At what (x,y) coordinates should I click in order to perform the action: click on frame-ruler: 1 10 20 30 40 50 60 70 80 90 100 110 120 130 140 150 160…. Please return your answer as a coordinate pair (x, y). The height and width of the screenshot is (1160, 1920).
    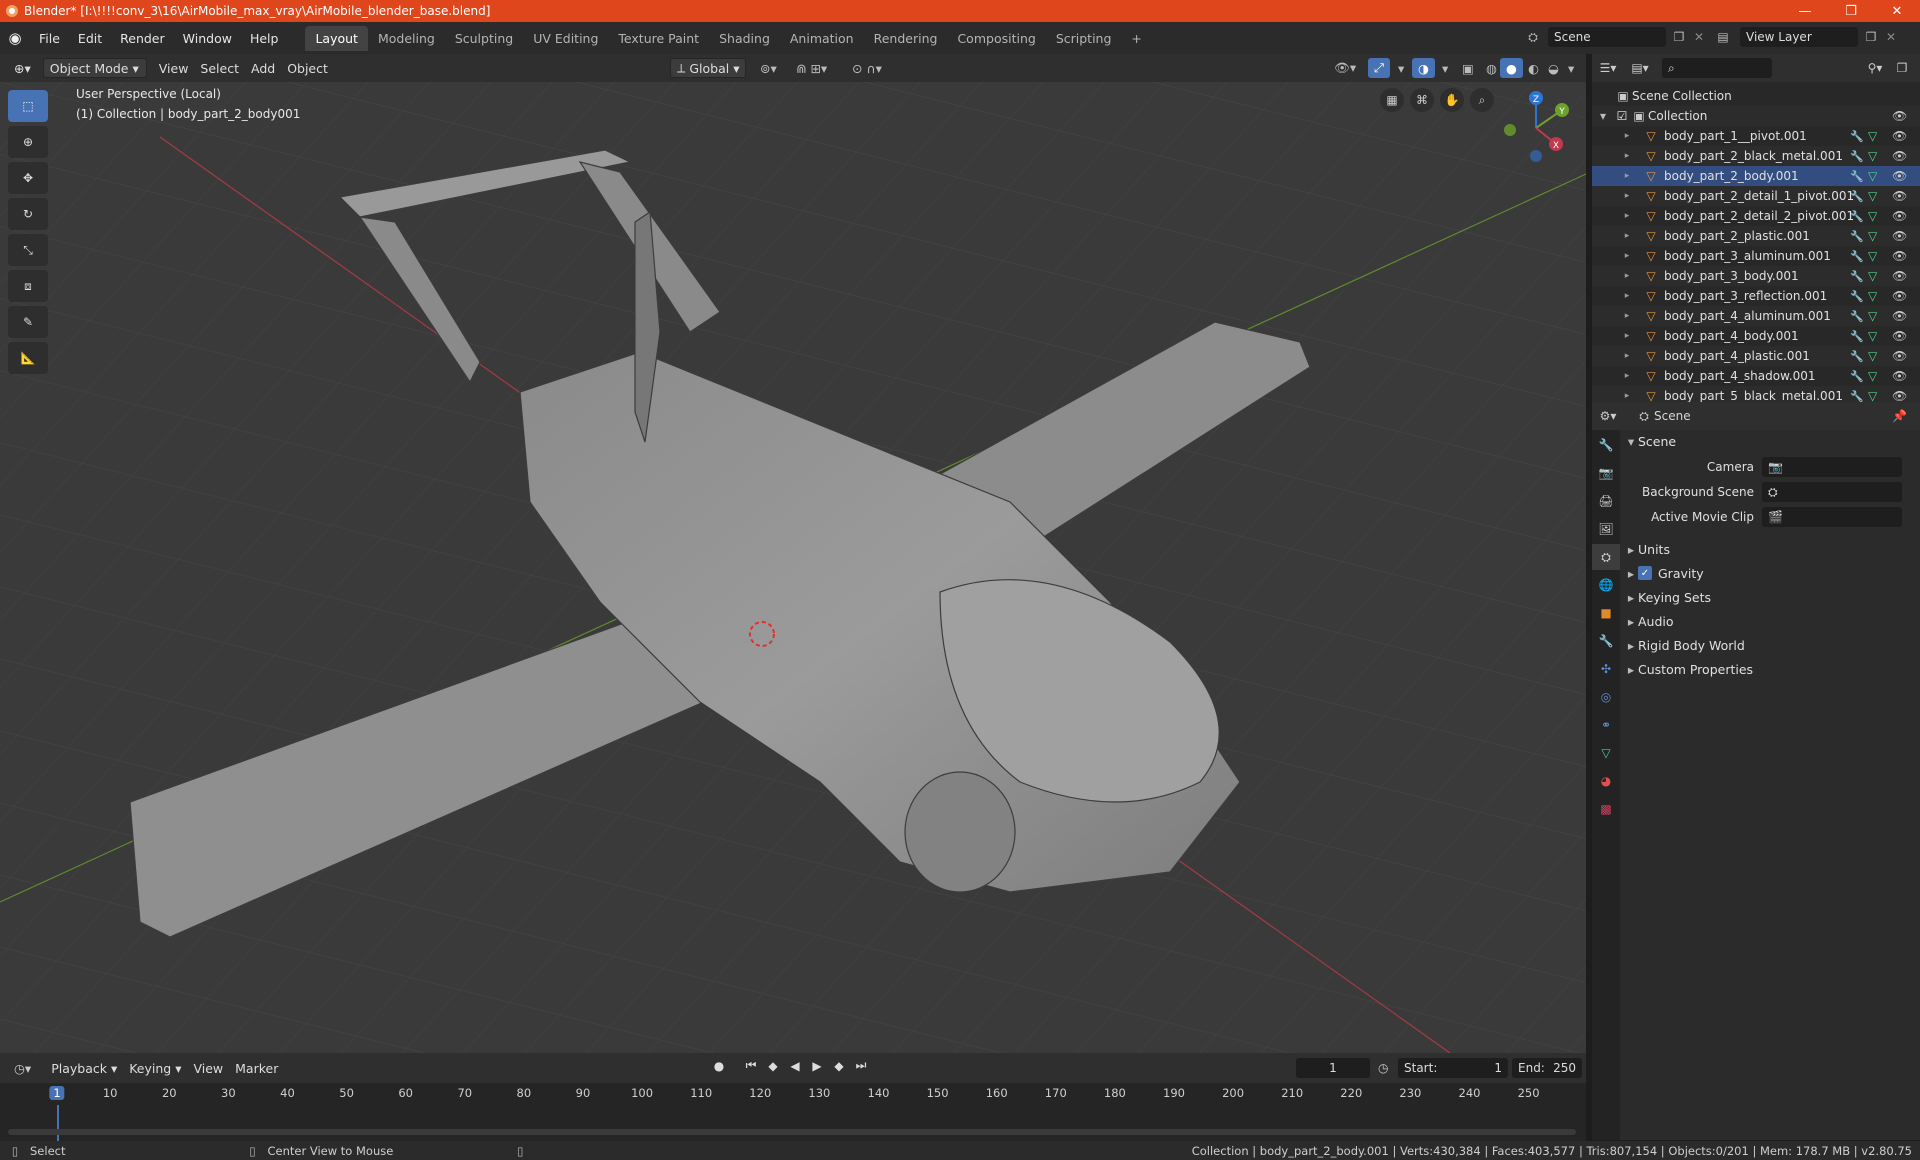
    Looking at the image, I should click on (793, 1094).